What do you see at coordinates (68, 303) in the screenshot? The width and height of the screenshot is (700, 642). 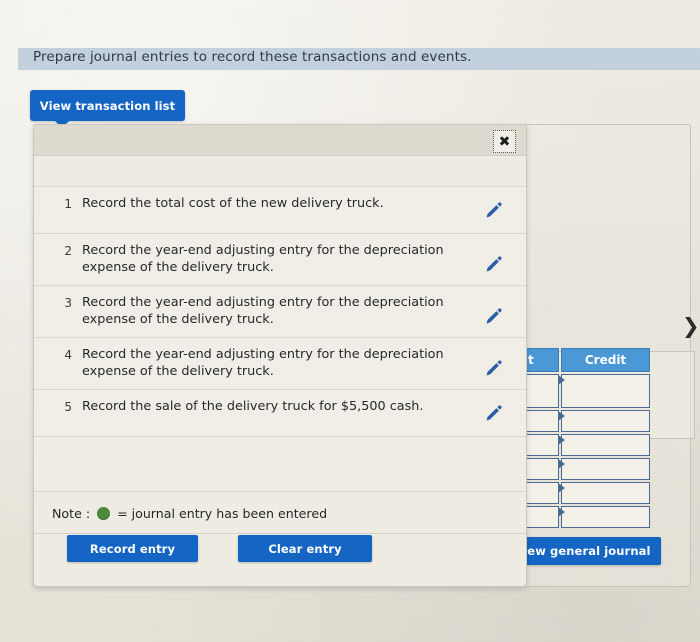 I see `entry-number: 3` at bounding box center [68, 303].